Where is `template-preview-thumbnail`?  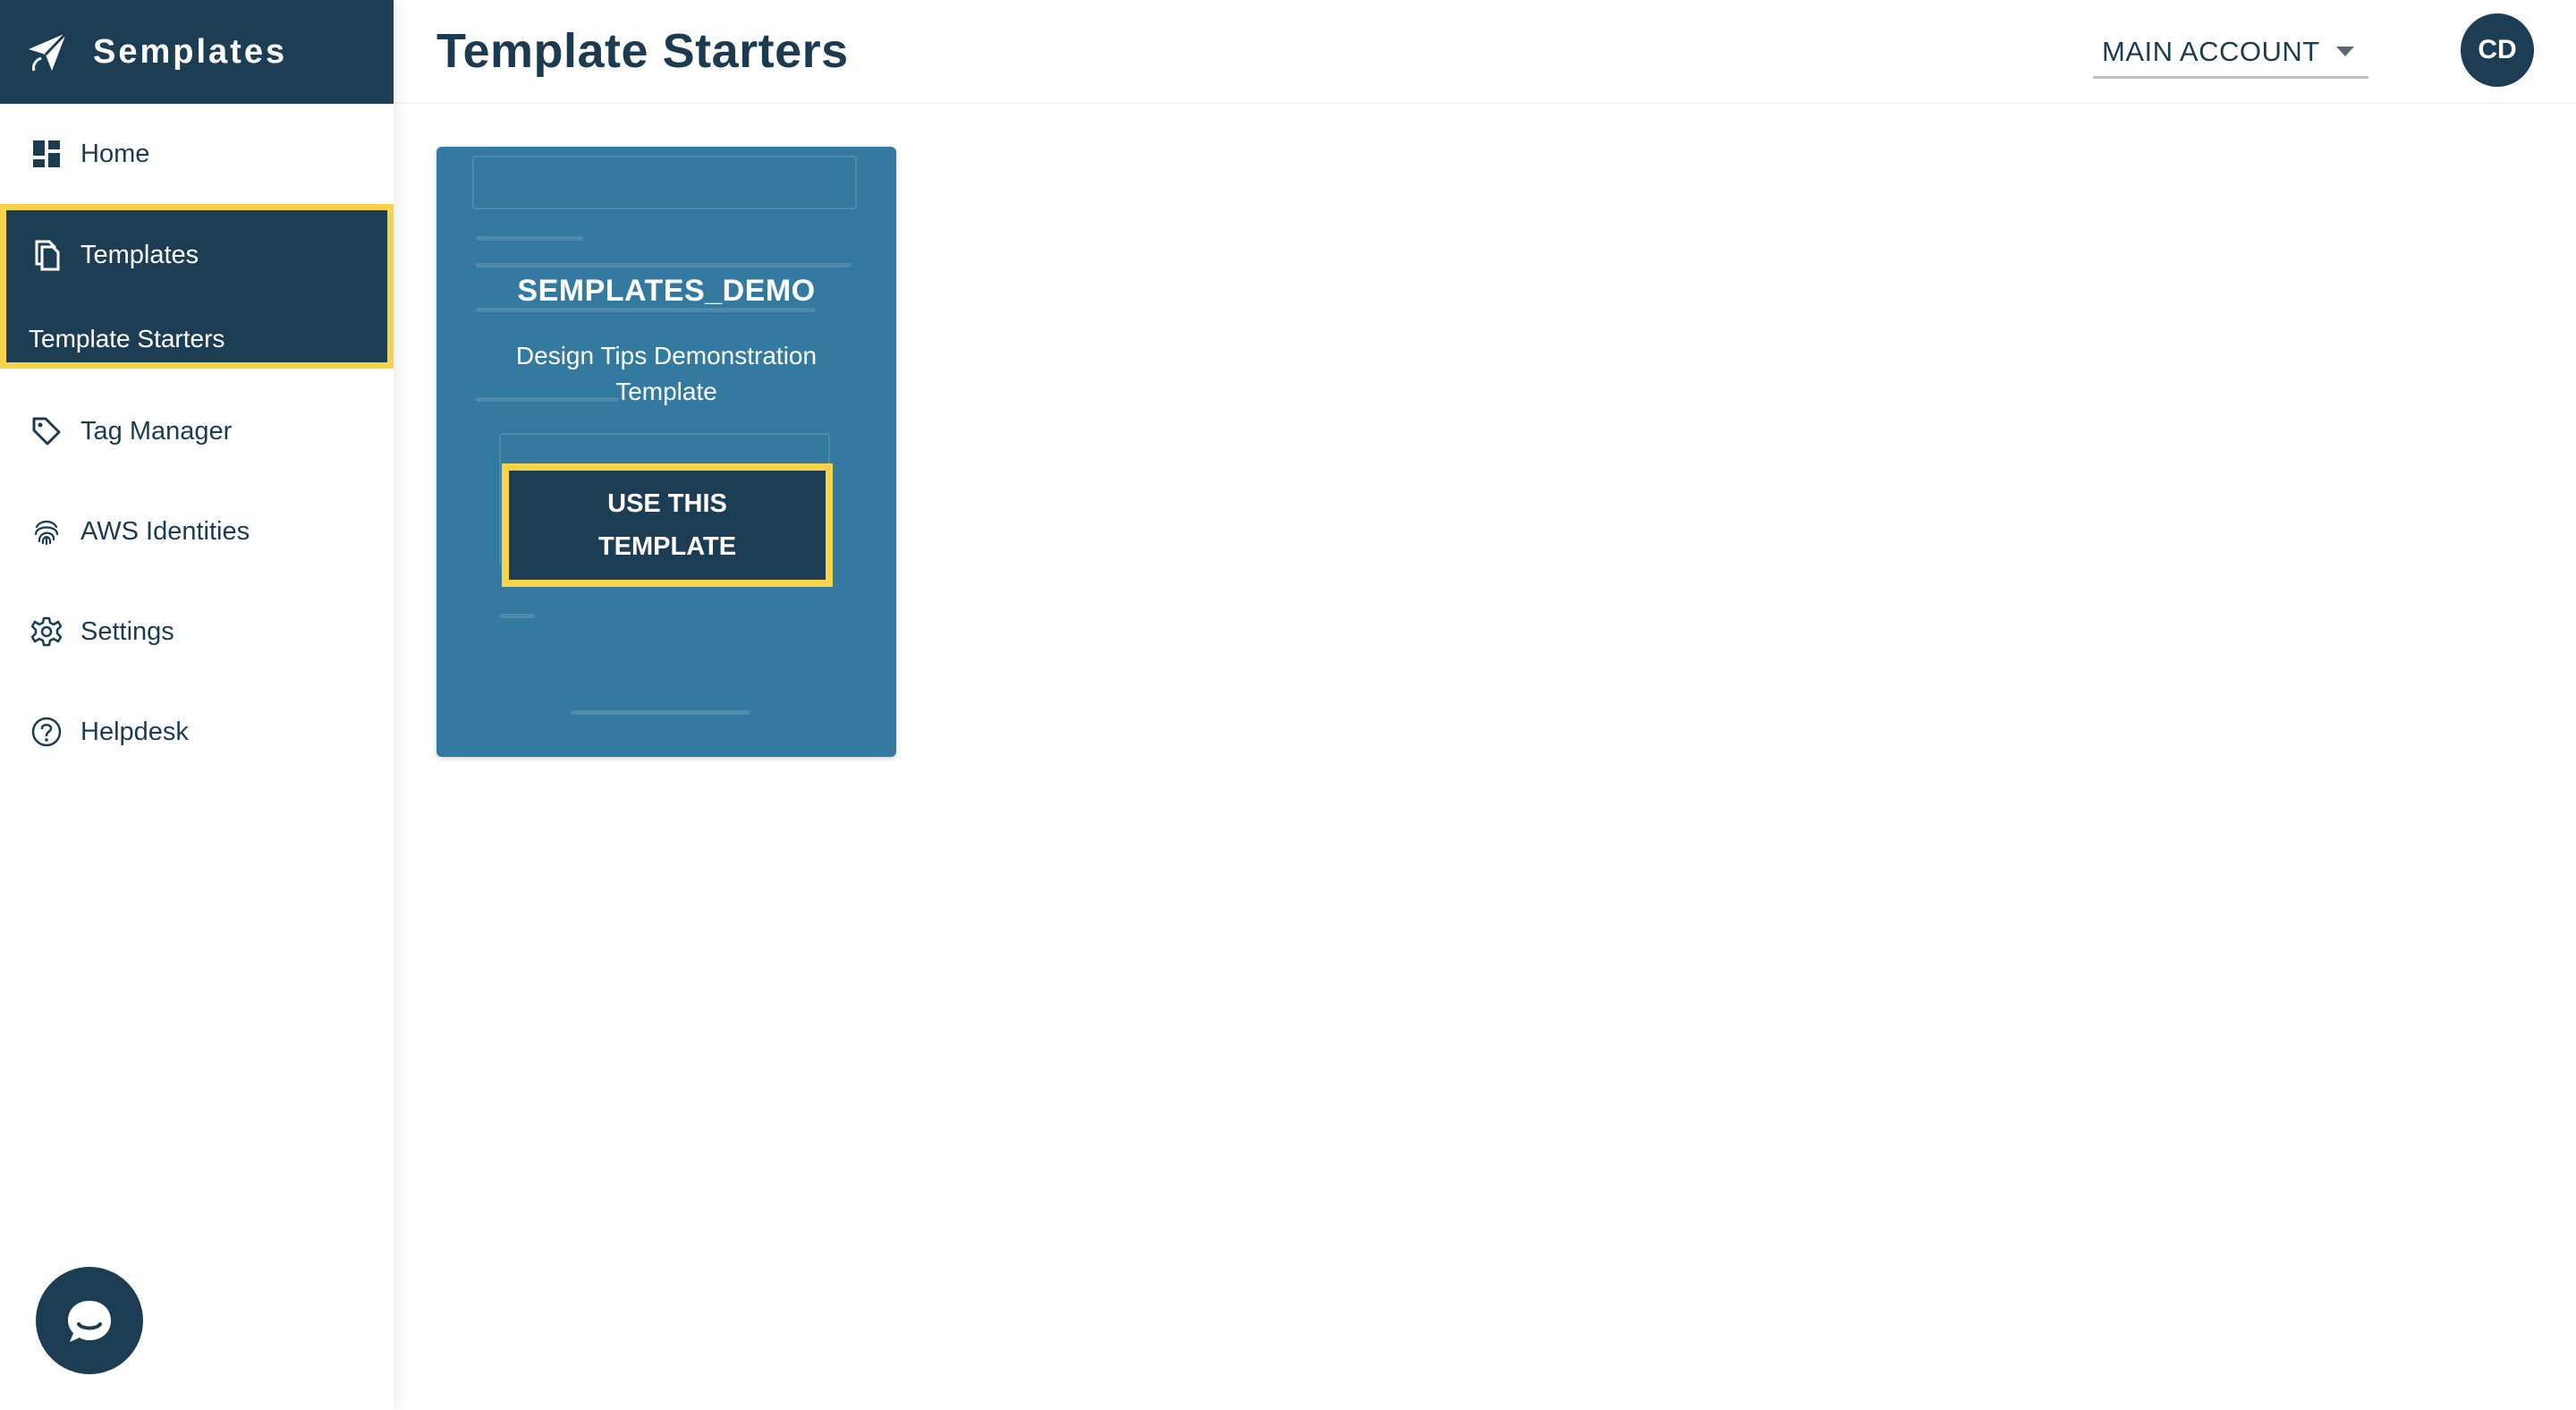
template-preview-thumbnail is located at coordinates (666, 452).